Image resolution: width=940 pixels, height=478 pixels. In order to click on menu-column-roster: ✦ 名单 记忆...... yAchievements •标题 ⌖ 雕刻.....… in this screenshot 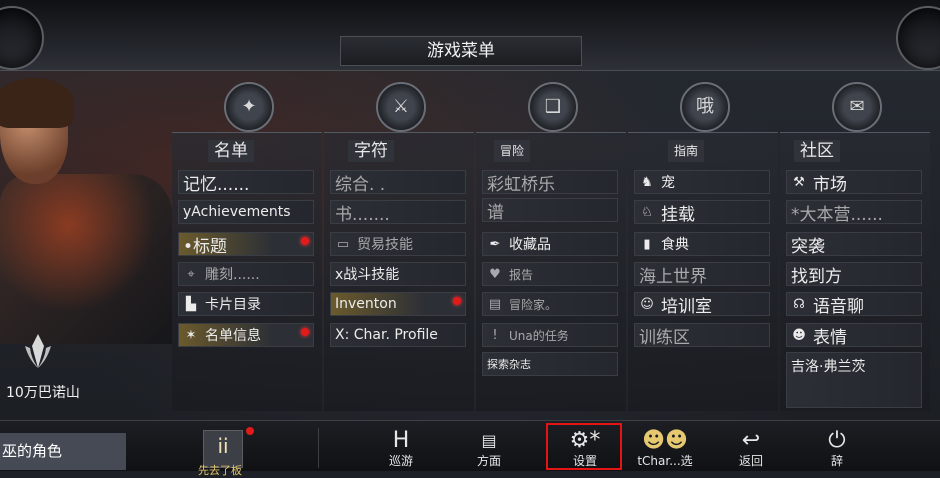, I will do `click(247, 245)`.